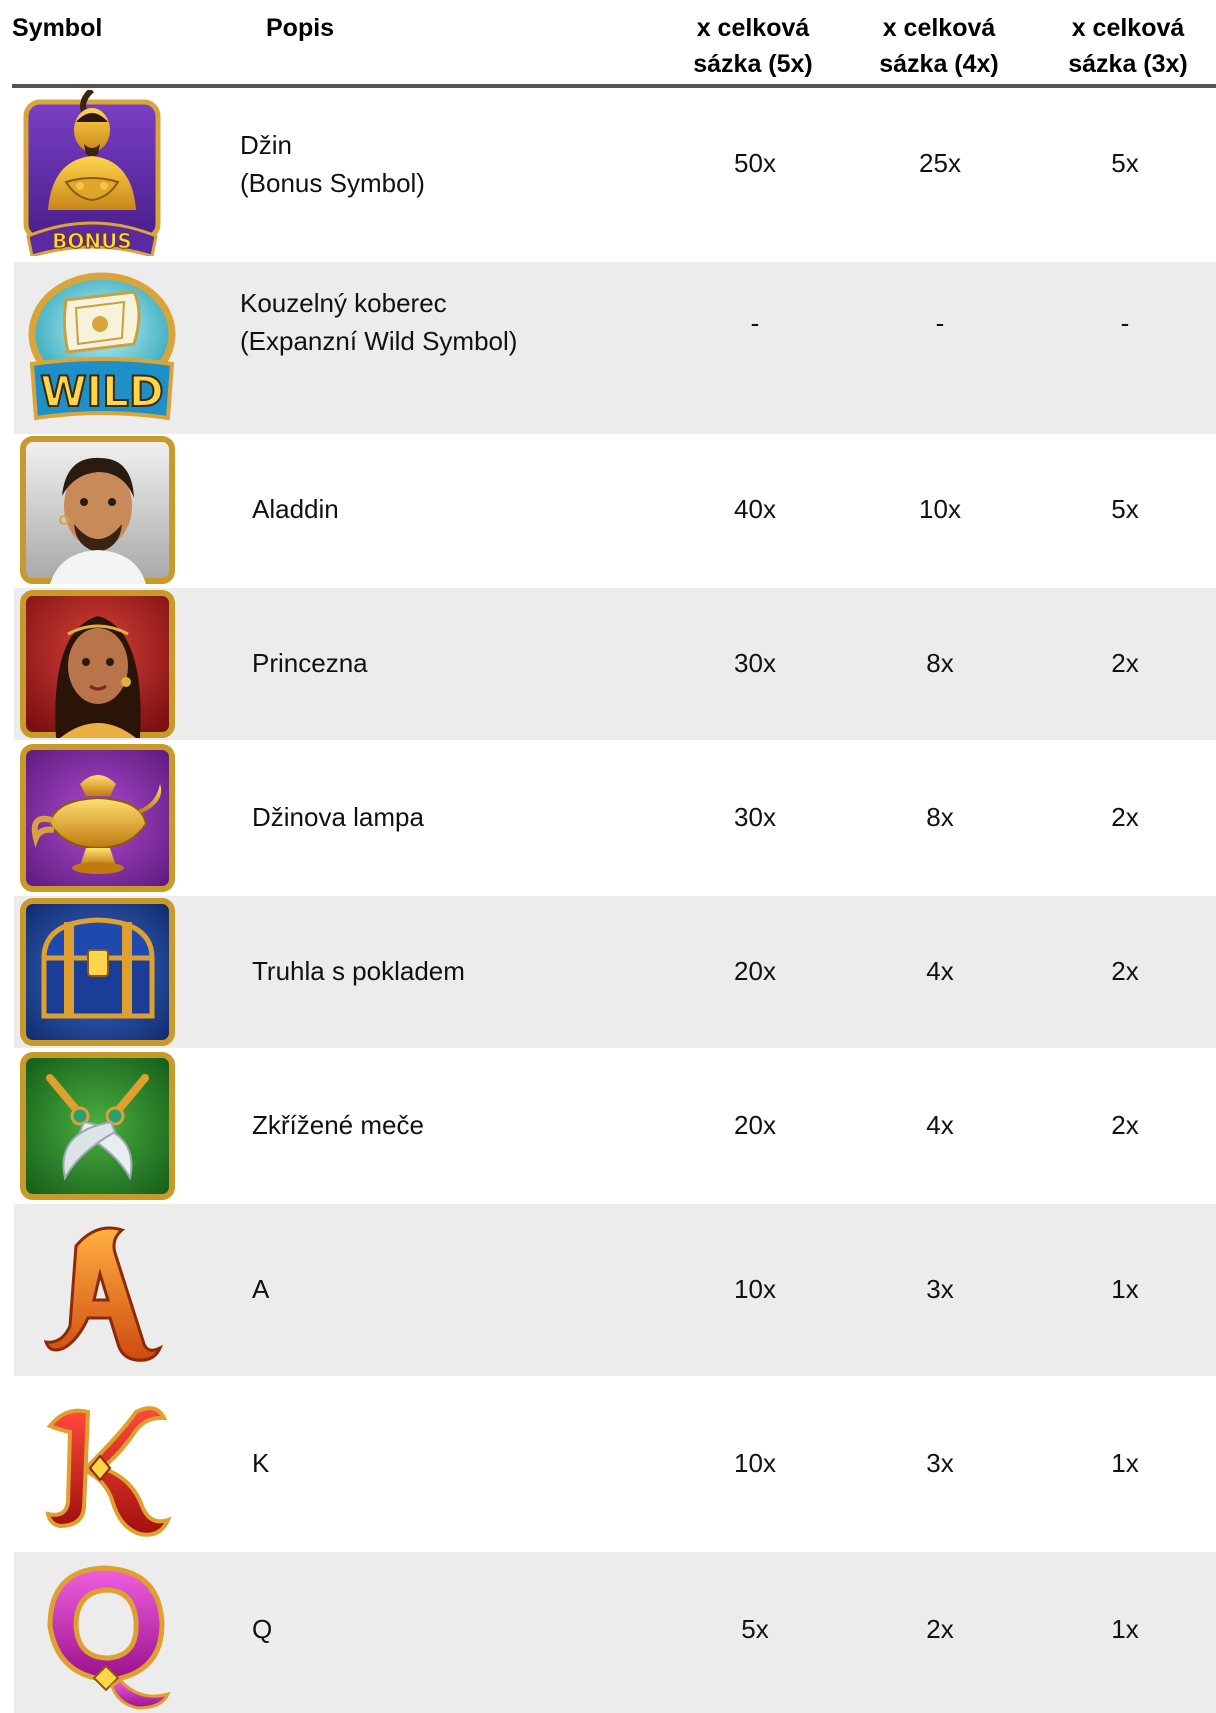  I want to click on symbol-description: Princezna, so click(310, 663).